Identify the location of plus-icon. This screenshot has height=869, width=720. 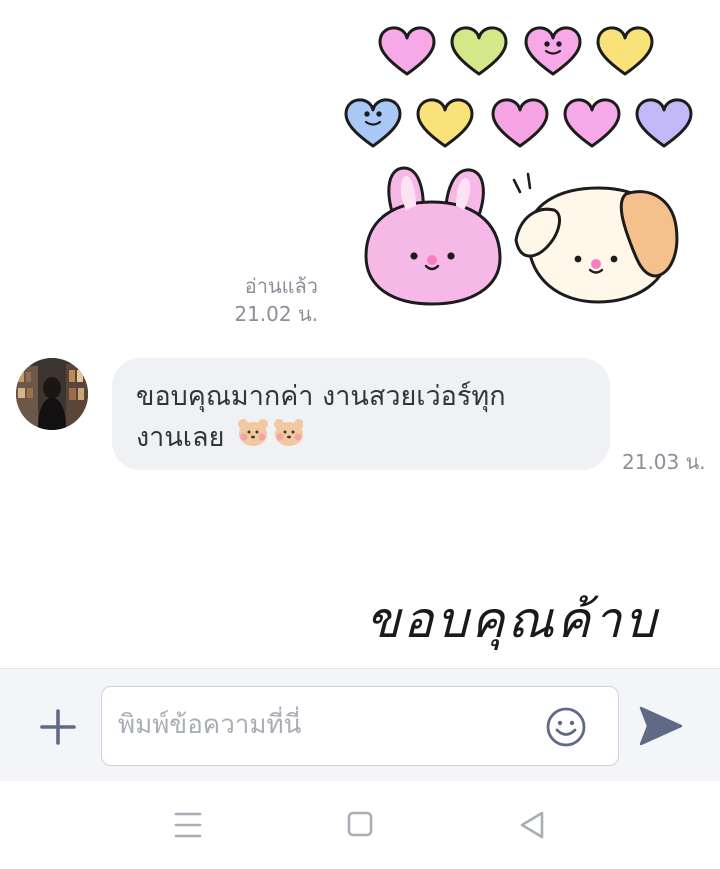
(58, 727).